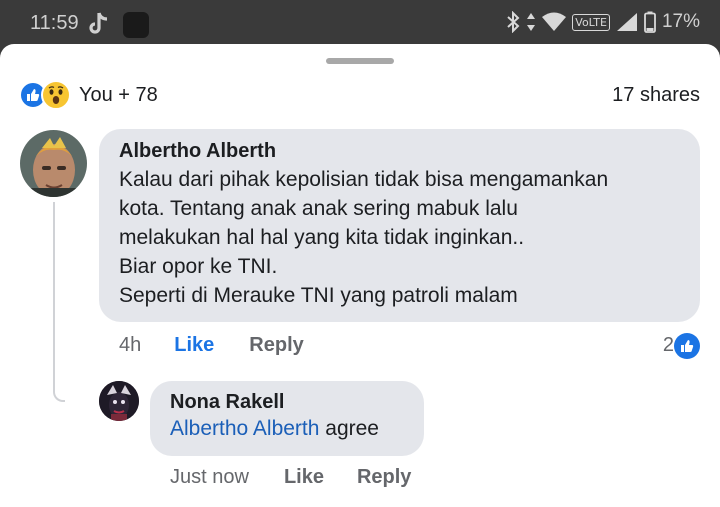  What do you see at coordinates (59, 302) in the screenshot?
I see `thread-connector` at bounding box center [59, 302].